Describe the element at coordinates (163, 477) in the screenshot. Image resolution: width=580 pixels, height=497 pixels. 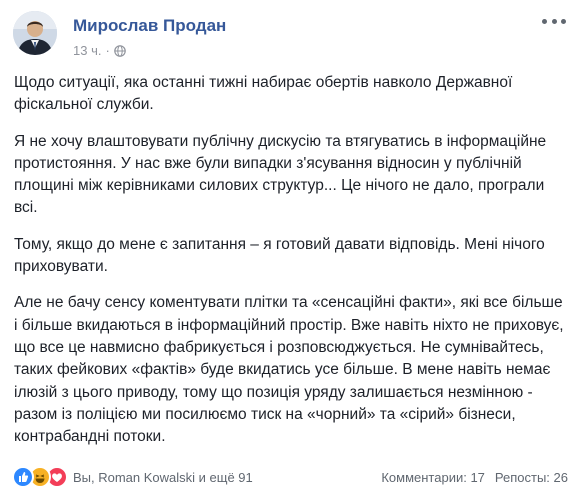
I see `reaction-names: Вы, Roman Kowalski и ещё 91` at that location.